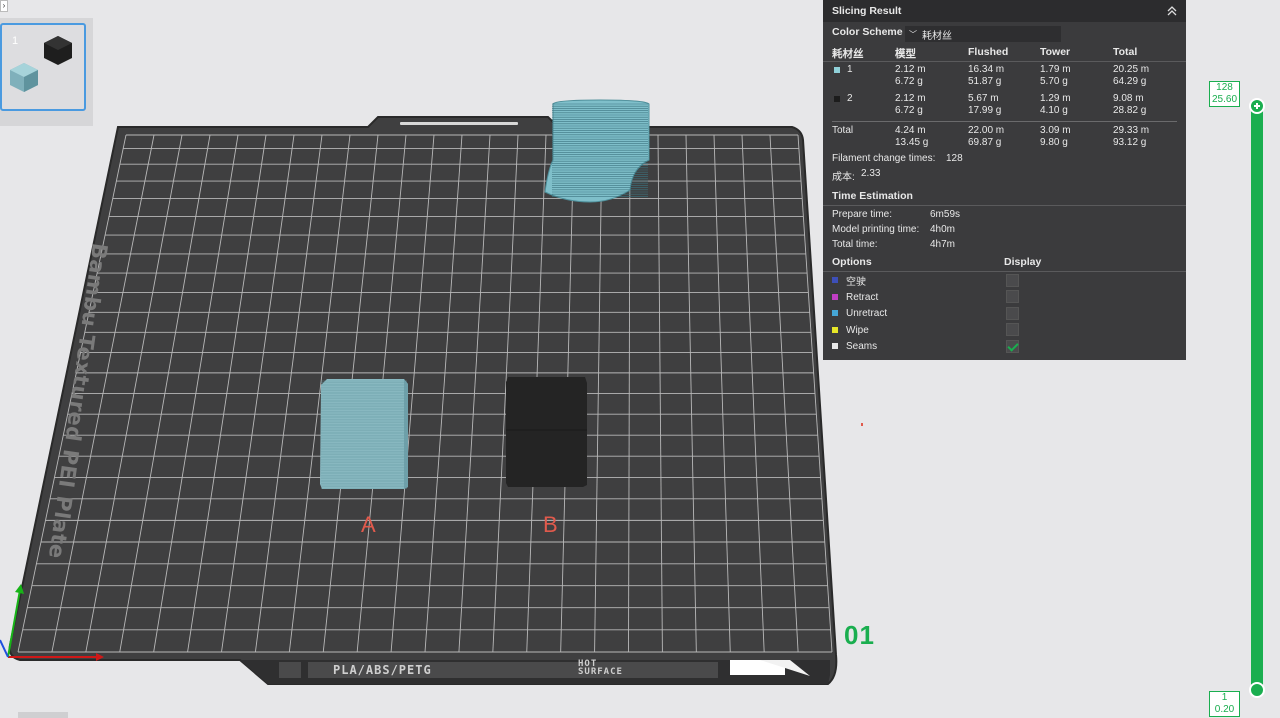  I want to click on top-layer-height: 25.60, so click(1225, 99).